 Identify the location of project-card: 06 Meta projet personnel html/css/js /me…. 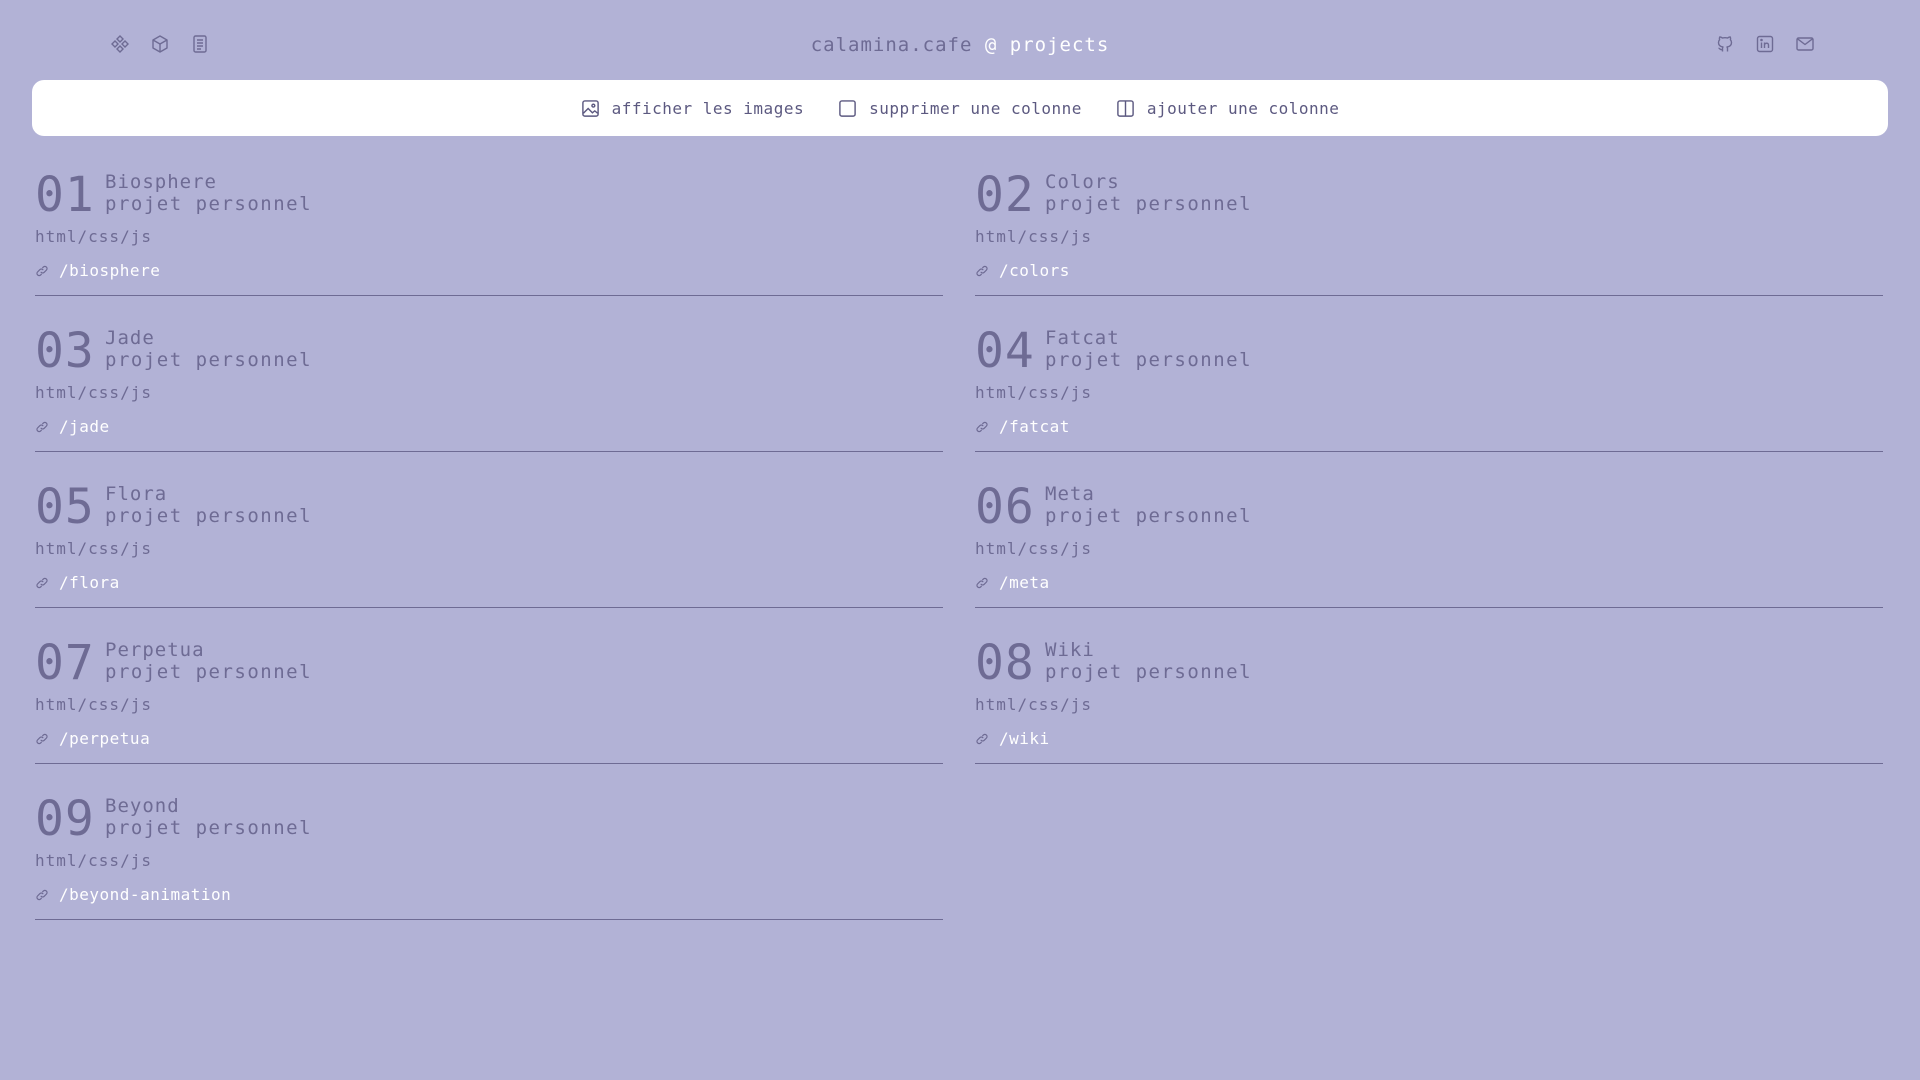
(1429, 542).